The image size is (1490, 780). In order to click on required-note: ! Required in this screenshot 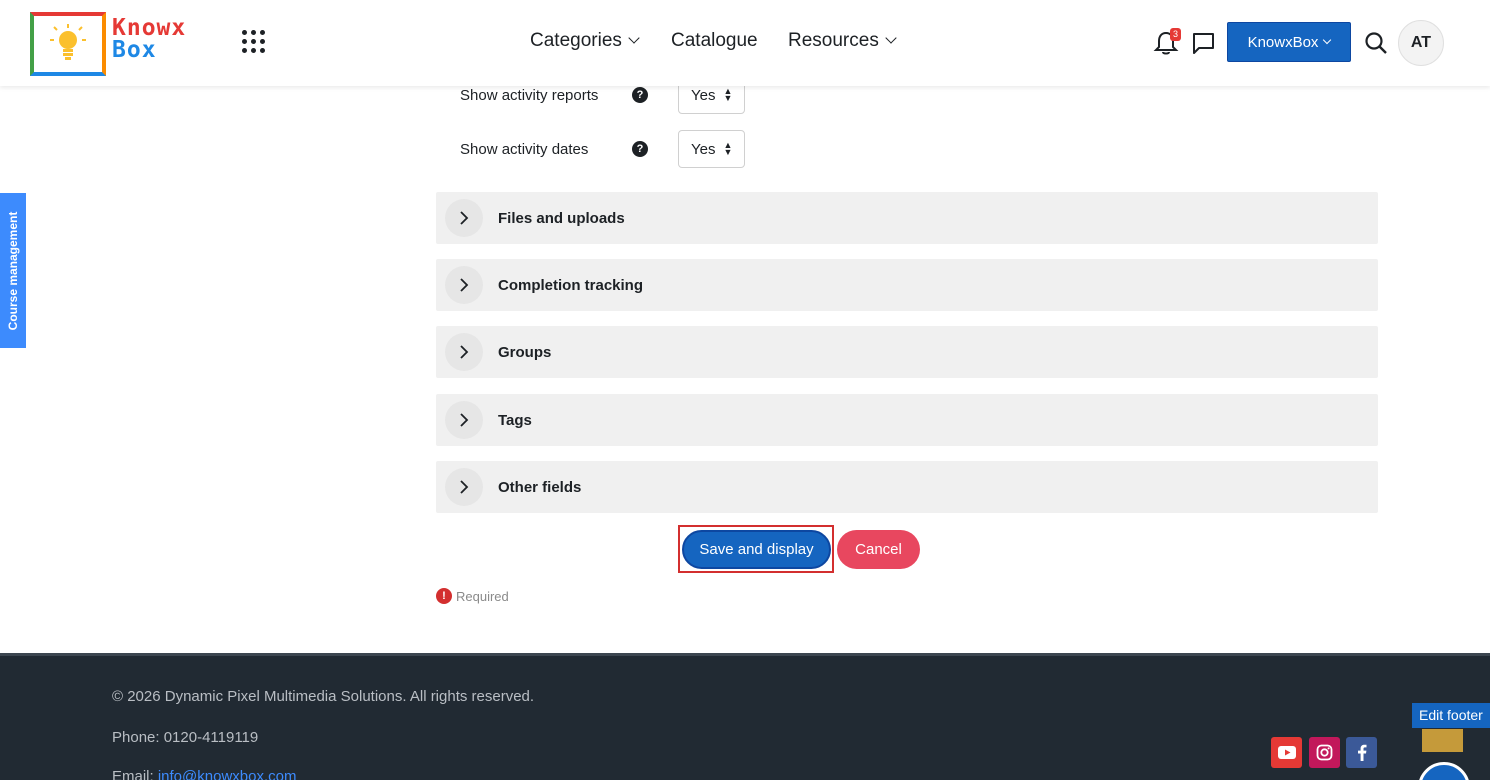, I will do `click(472, 596)`.